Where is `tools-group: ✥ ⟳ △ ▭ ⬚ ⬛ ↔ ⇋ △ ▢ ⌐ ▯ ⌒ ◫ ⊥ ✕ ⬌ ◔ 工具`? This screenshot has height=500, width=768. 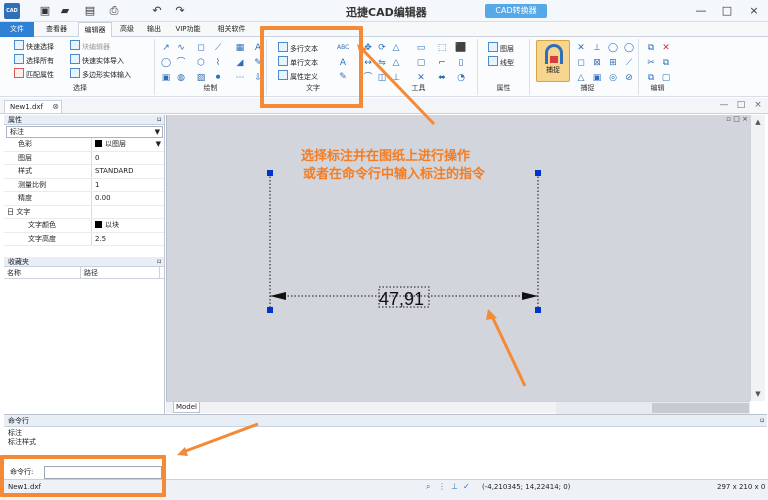 tools-group: ✥ ⟳ △ ▭ ⬚ ⬛ ↔ ⇋ △ ▢ ⌐ ▯ ⌒ ◫ ⊥ ✕ ⬌ ◔ 工具 is located at coordinates (419, 67).